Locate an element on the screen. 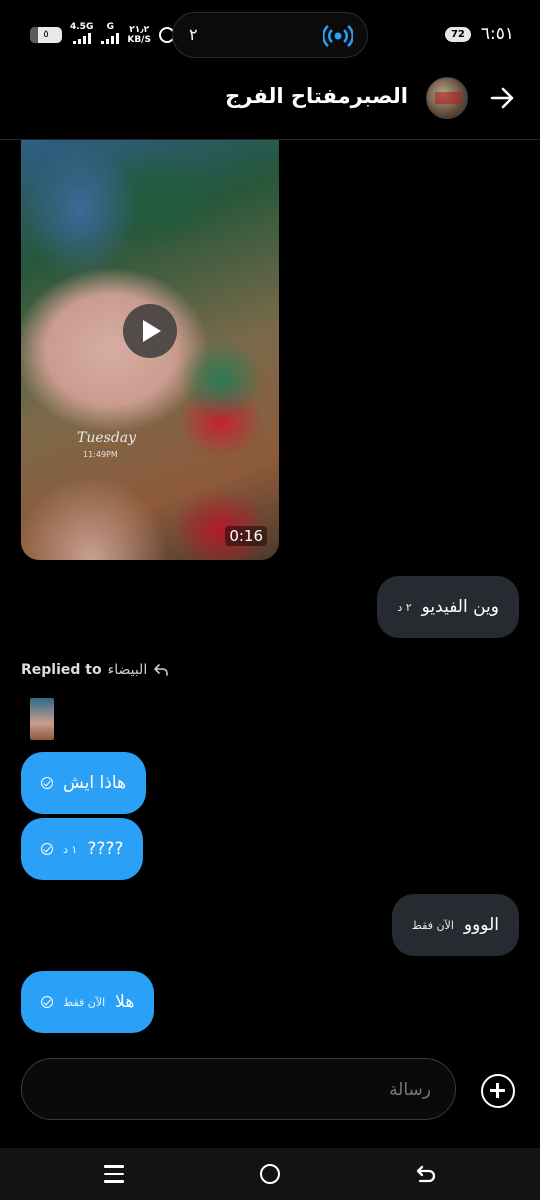 The width and height of the screenshot is (540, 1200). video-watermark: Tuesday is located at coordinates (107, 438).